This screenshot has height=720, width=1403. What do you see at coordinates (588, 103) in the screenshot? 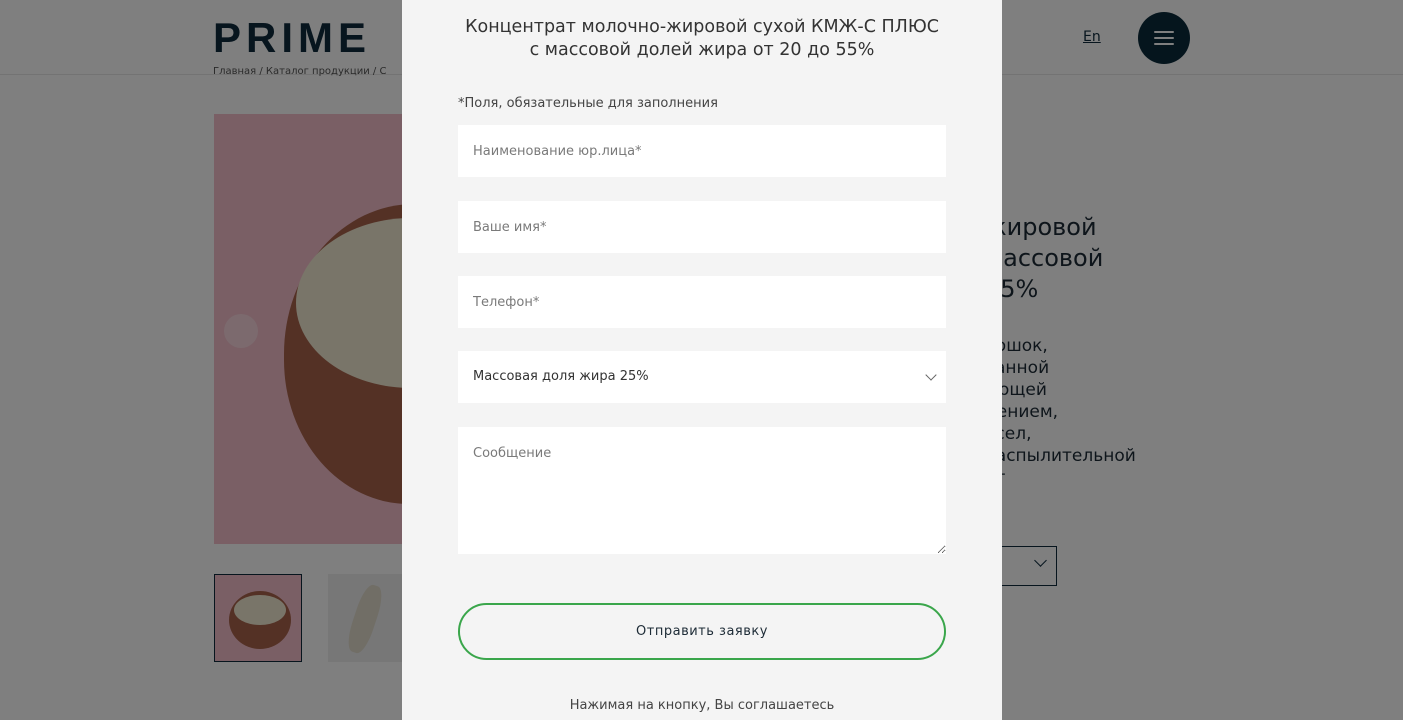
I see `required-fields-note: *Поля, обязательные для заполнения` at bounding box center [588, 103].